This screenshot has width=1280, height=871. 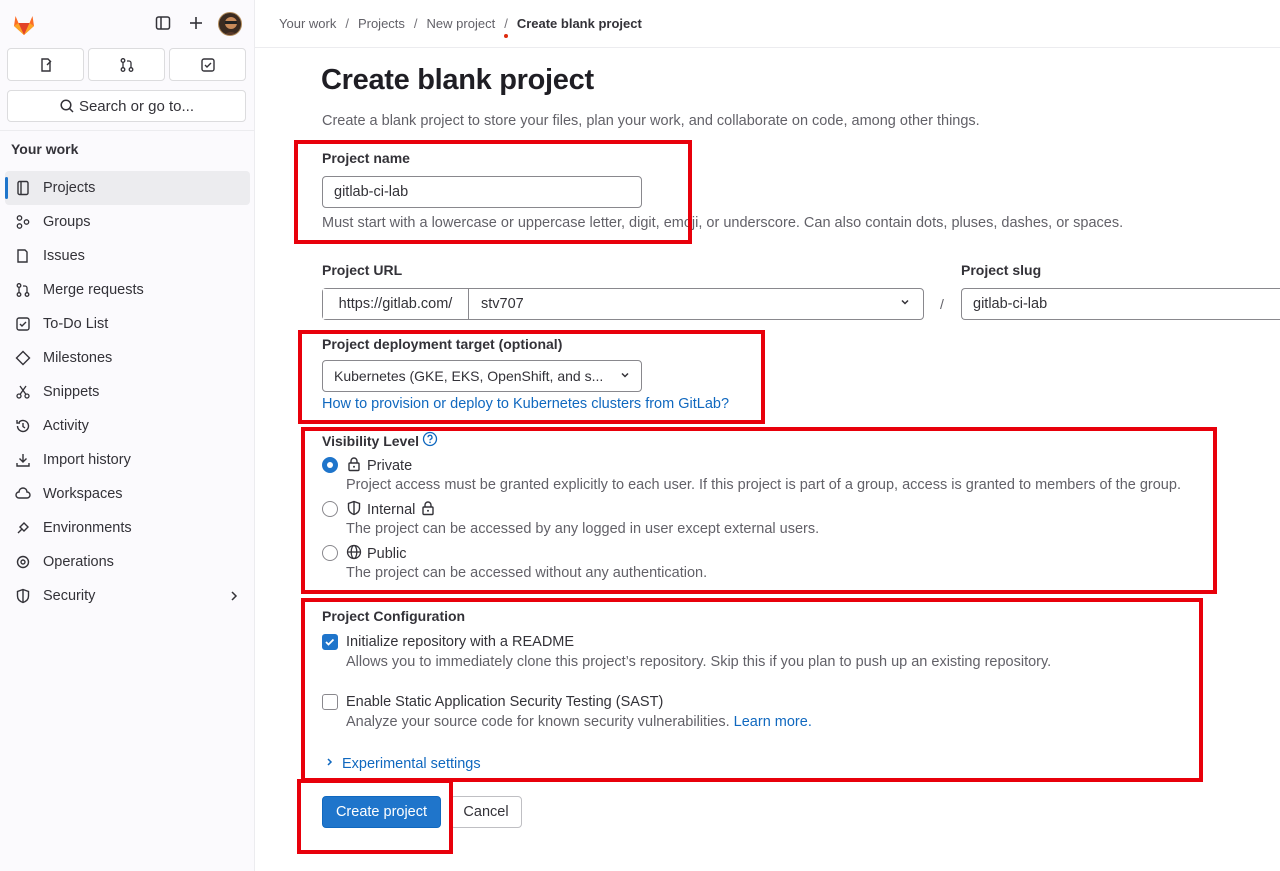 What do you see at coordinates (127, 324) in the screenshot?
I see `sidebar-item-todo-list: To-Do List` at bounding box center [127, 324].